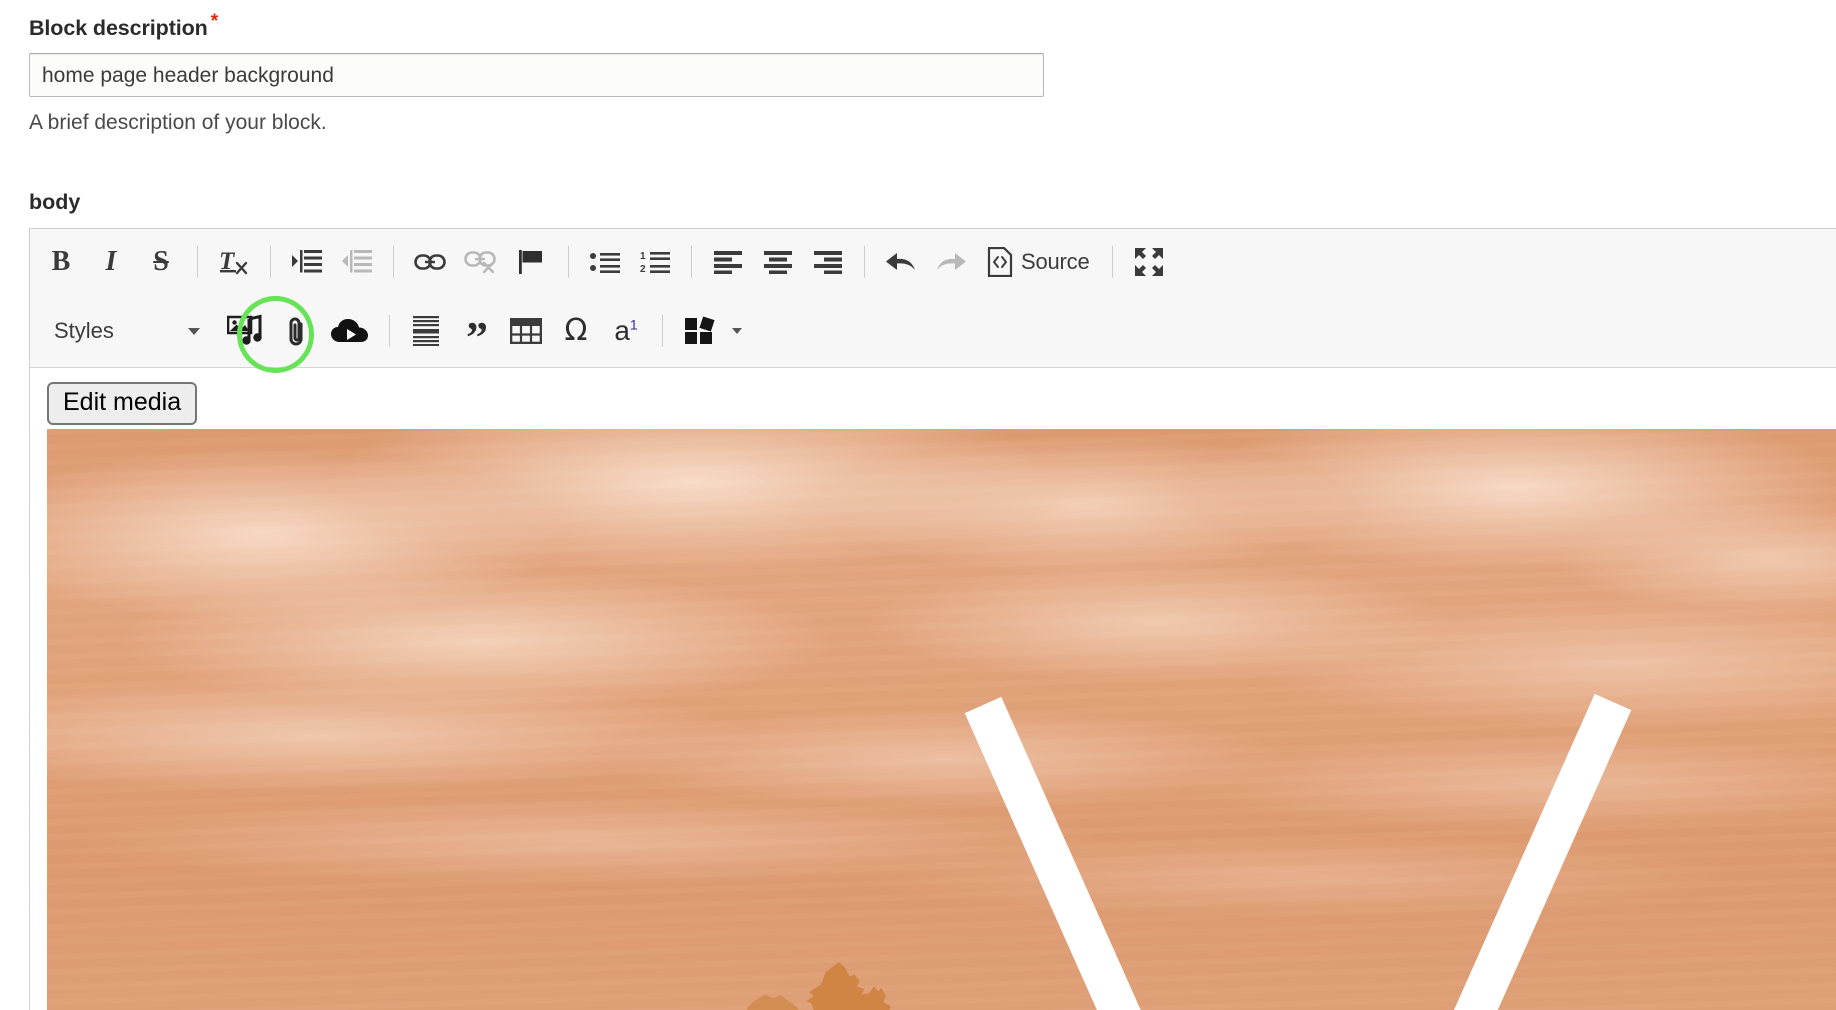 The image size is (1836, 1010). What do you see at coordinates (357, 262) in the screenshot?
I see `outdent-icon` at bounding box center [357, 262].